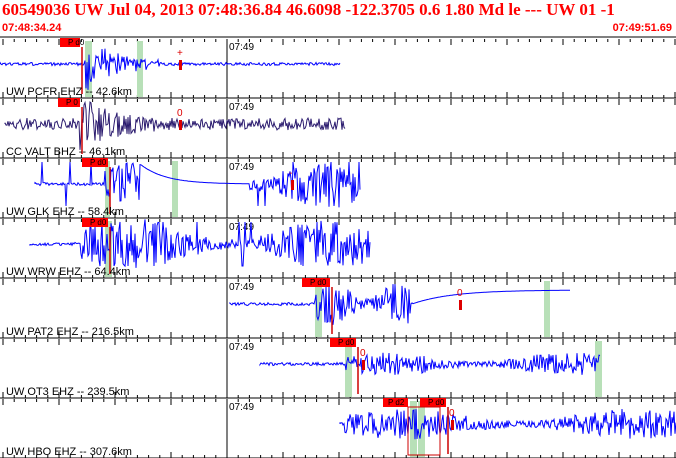 This screenshot has width=676, height=458. What do you see at coordinates (72, 102) in the screenshot?
I see `pick-flag-label: P 0` at bounding box center [72, 102].